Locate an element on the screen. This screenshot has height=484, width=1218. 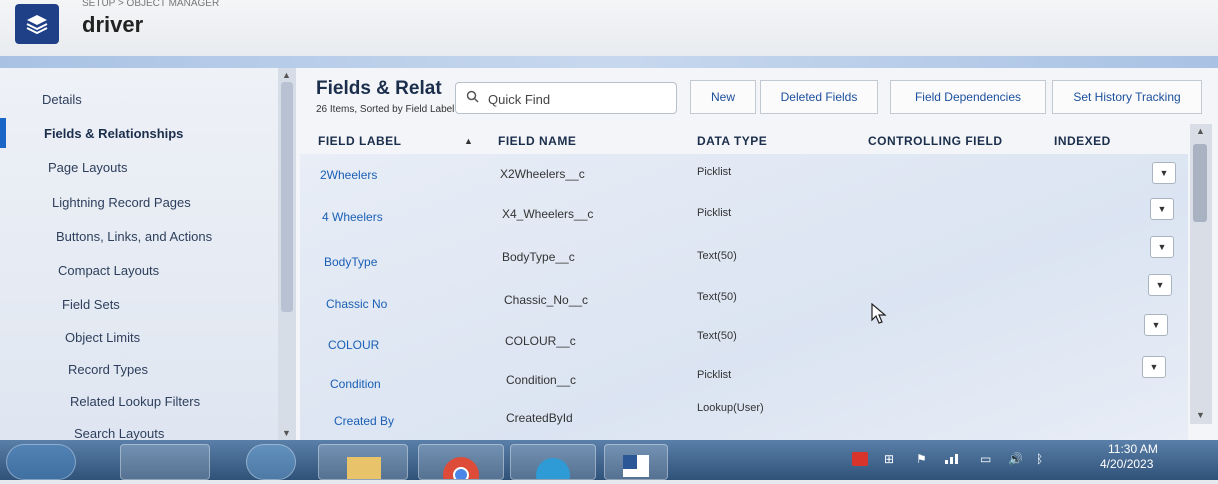
sort-ascending-icon: ▲ is located at coordinates (468, 141).